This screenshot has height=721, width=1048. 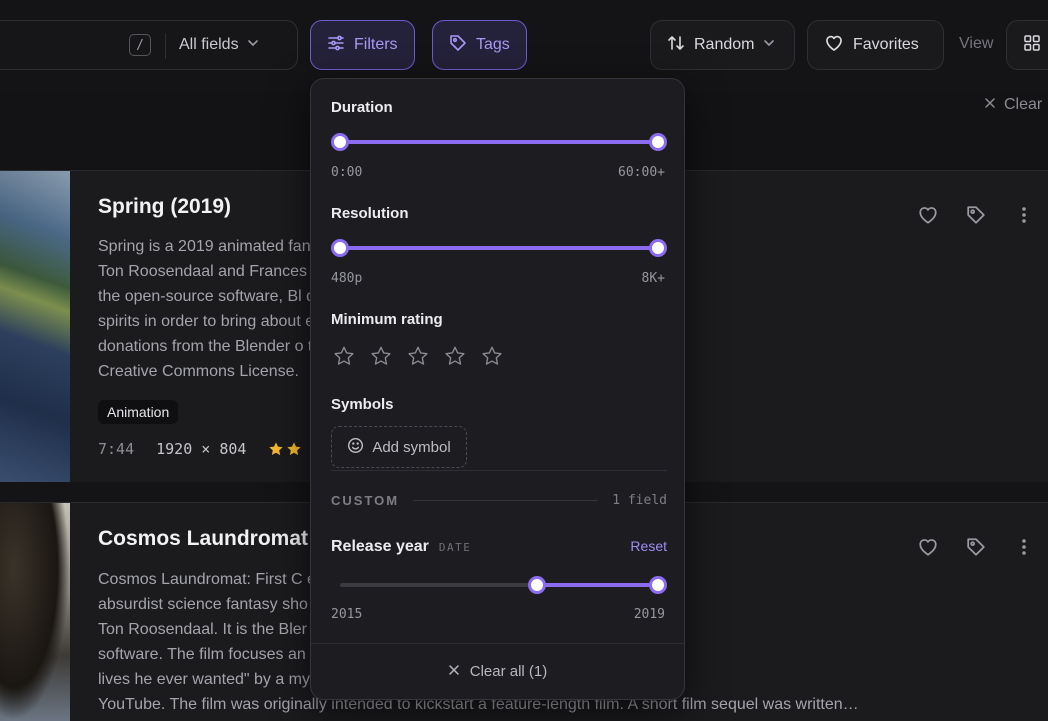 What do you see at coordinates (1023, 104) in the screenshot?
I see `clear-label: Clear` at bounding box center [1023, 104].